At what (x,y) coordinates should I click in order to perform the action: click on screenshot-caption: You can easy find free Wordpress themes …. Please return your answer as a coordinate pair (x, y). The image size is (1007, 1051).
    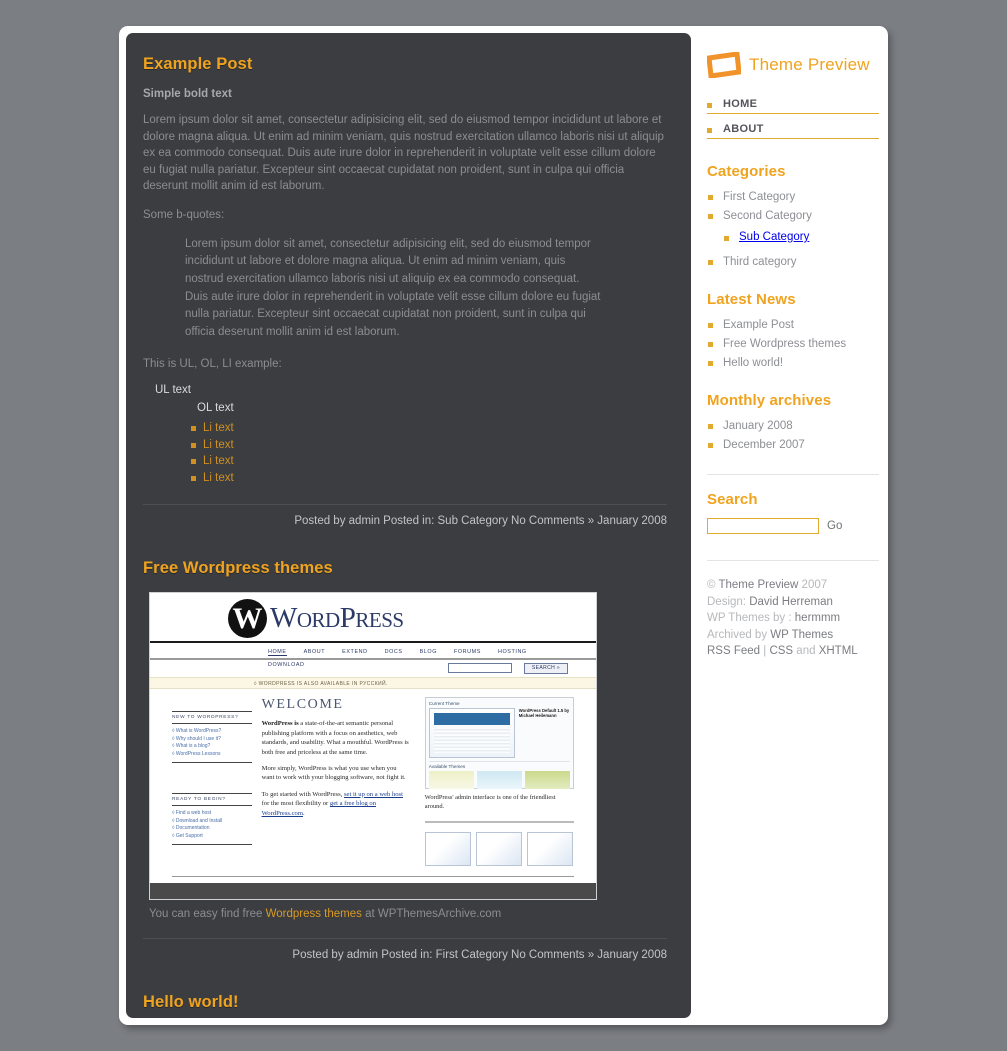
    Looking at the image, I should click on (408, 914).